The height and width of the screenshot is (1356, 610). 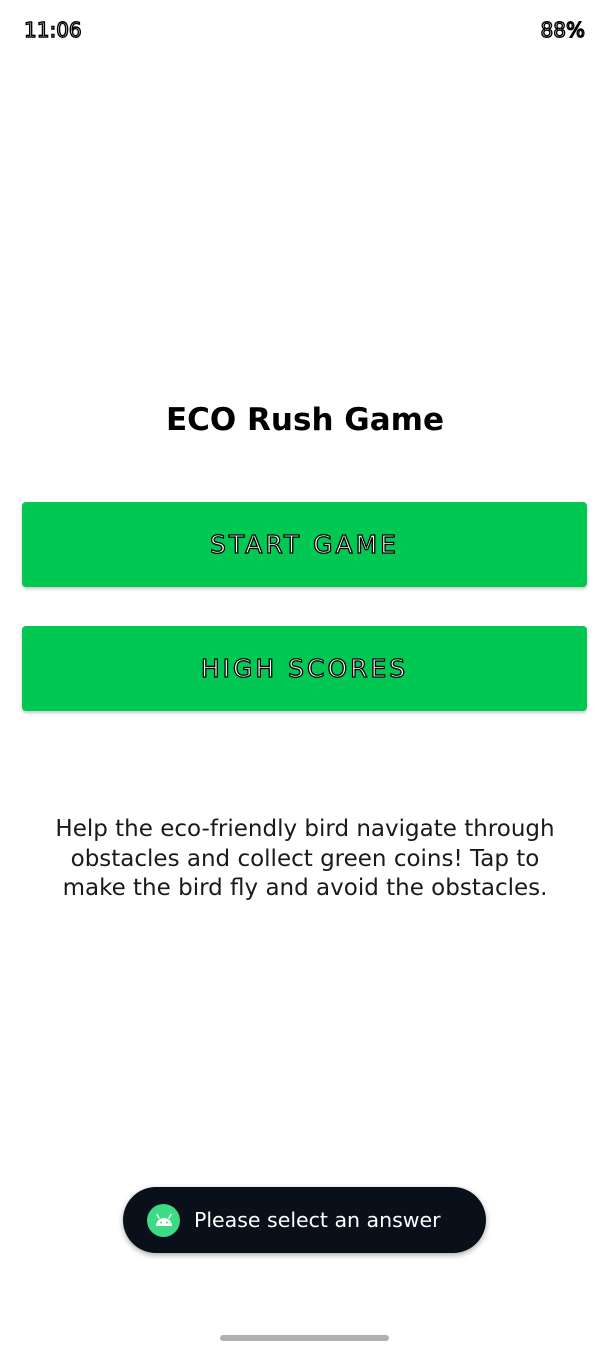 I want to click on android-icon, so click(x=163, y=1220).